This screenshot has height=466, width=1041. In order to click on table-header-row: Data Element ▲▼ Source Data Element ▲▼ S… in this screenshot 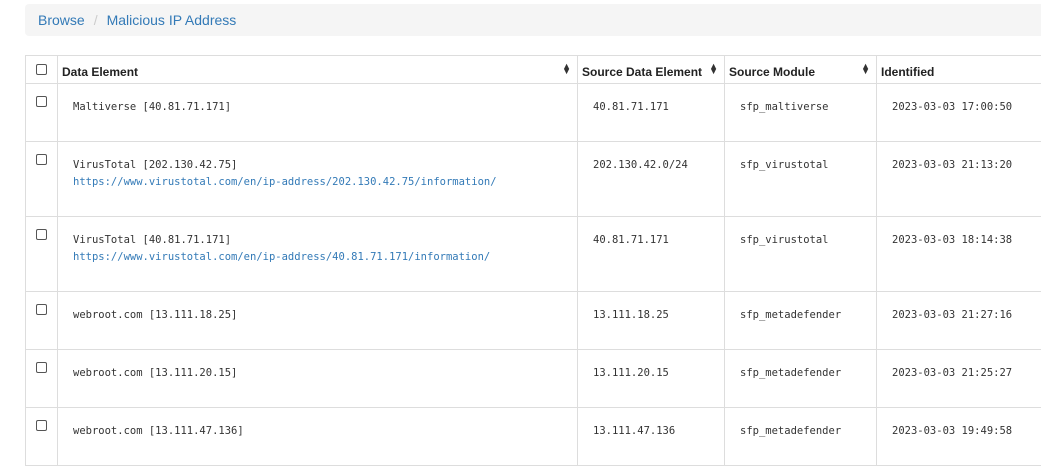, I will do `click(533, 70)`.